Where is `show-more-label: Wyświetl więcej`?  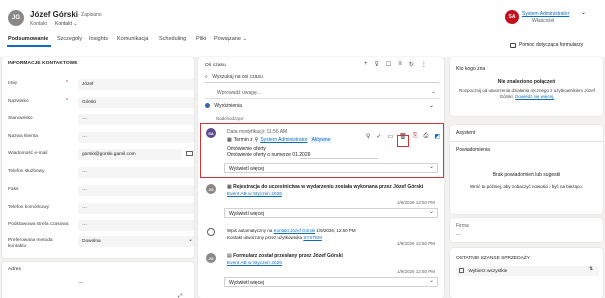
show-more-label: Wyświetl więcej is located at coordinates (246, 214).